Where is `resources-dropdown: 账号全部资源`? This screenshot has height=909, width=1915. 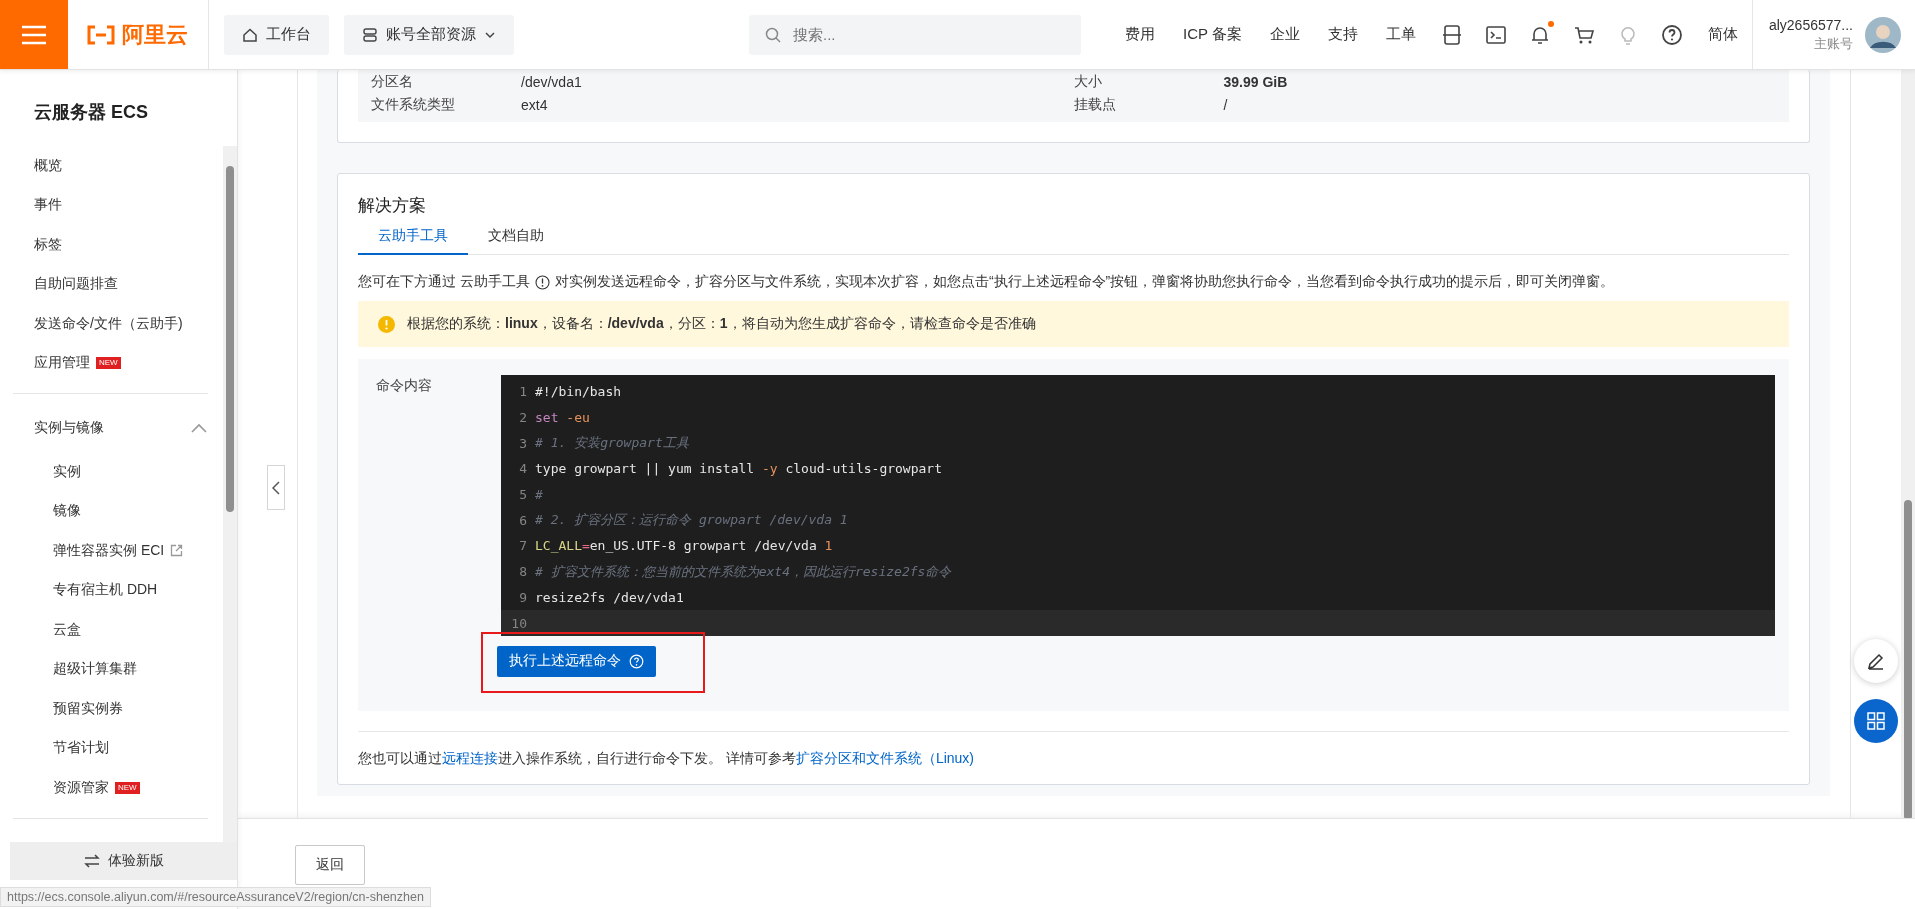 resources-dropdown: 账号全部资源 is located at coordinates (429, 34).